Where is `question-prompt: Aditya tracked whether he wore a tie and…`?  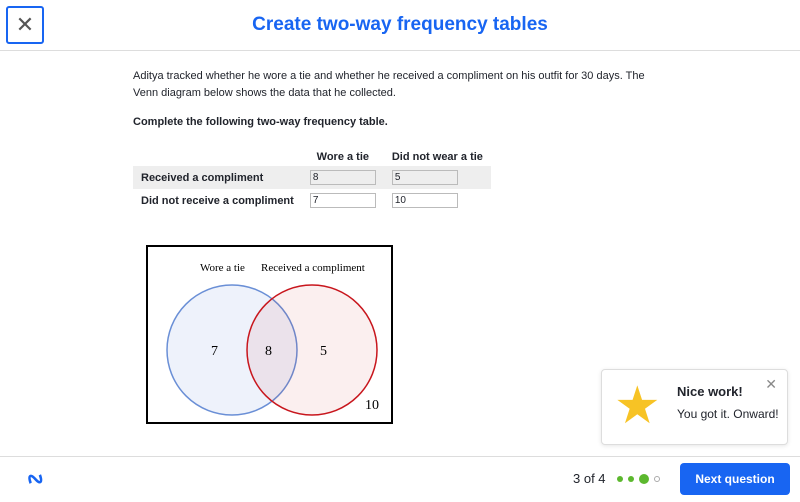
question-prompt: Aditya tracked whether he wore a tie and… is located at coordinates (389, 84).